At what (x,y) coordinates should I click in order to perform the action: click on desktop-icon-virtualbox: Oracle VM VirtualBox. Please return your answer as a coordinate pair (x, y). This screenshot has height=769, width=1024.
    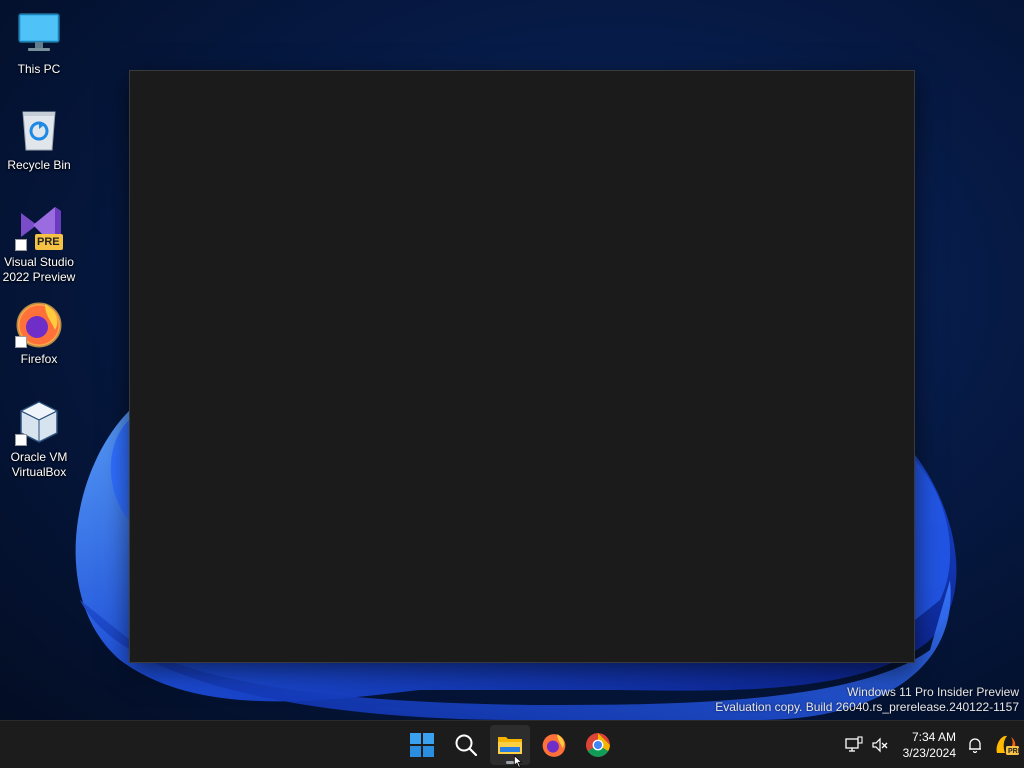
    Looking at the image, I should click on (39, 439).